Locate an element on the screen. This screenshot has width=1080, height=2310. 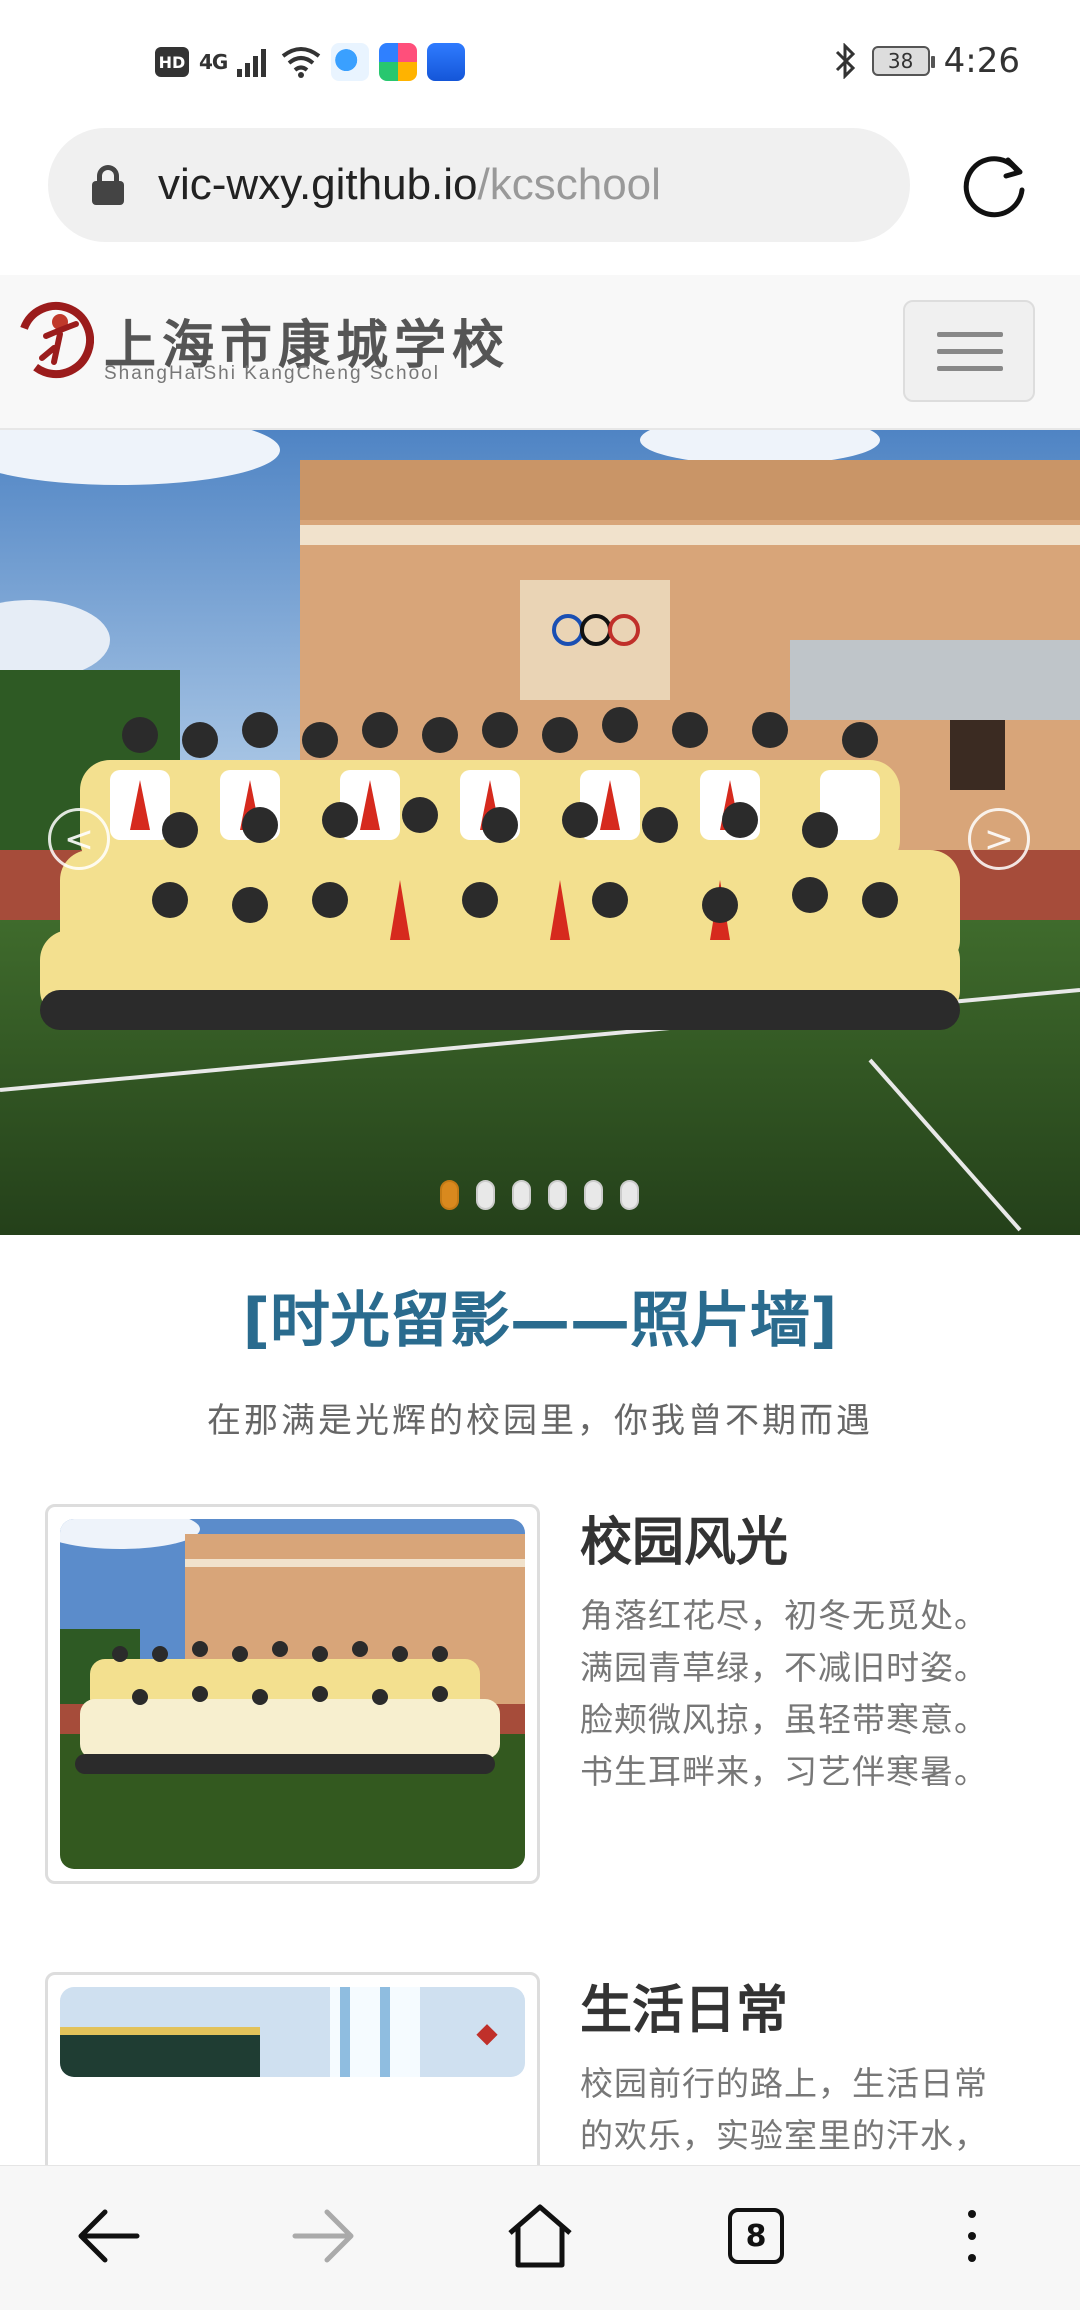
carousel-prev-button: < is located at coordinates (79, 839).